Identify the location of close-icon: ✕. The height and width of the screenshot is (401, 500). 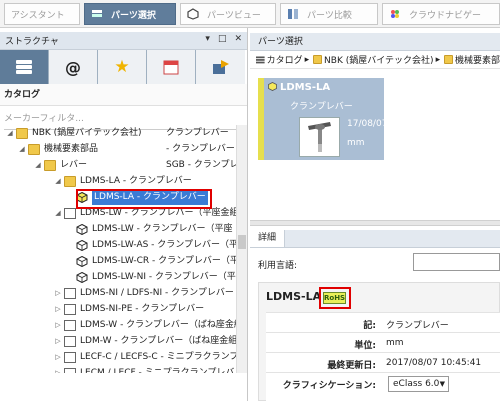
(238, 39).